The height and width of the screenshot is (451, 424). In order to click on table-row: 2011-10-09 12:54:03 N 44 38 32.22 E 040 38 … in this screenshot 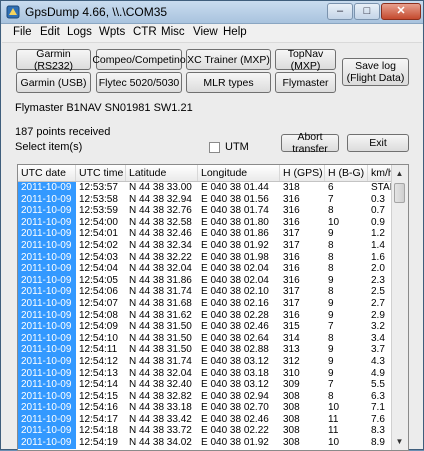, I will do `click(205, 257)`.